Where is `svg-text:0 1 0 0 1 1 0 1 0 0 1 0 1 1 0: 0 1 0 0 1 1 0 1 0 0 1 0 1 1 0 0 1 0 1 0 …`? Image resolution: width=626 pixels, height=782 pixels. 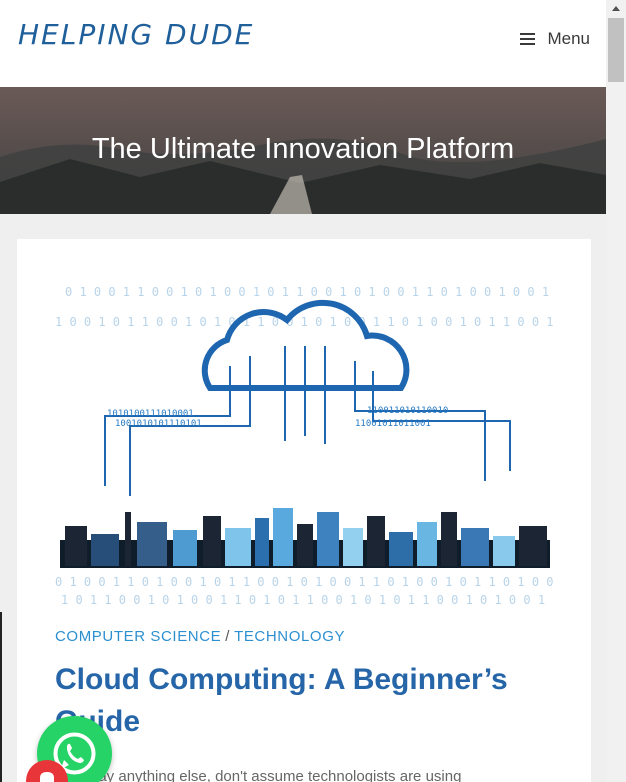 svg-text:0 1 0 0 1 1 0 1 0 0 1 0 1 1 0: 0 1 0 0 1 1 0 1 0 0 1 0 1 1 0 0 1 0 1 0 … is located at coordinates (304, 582).